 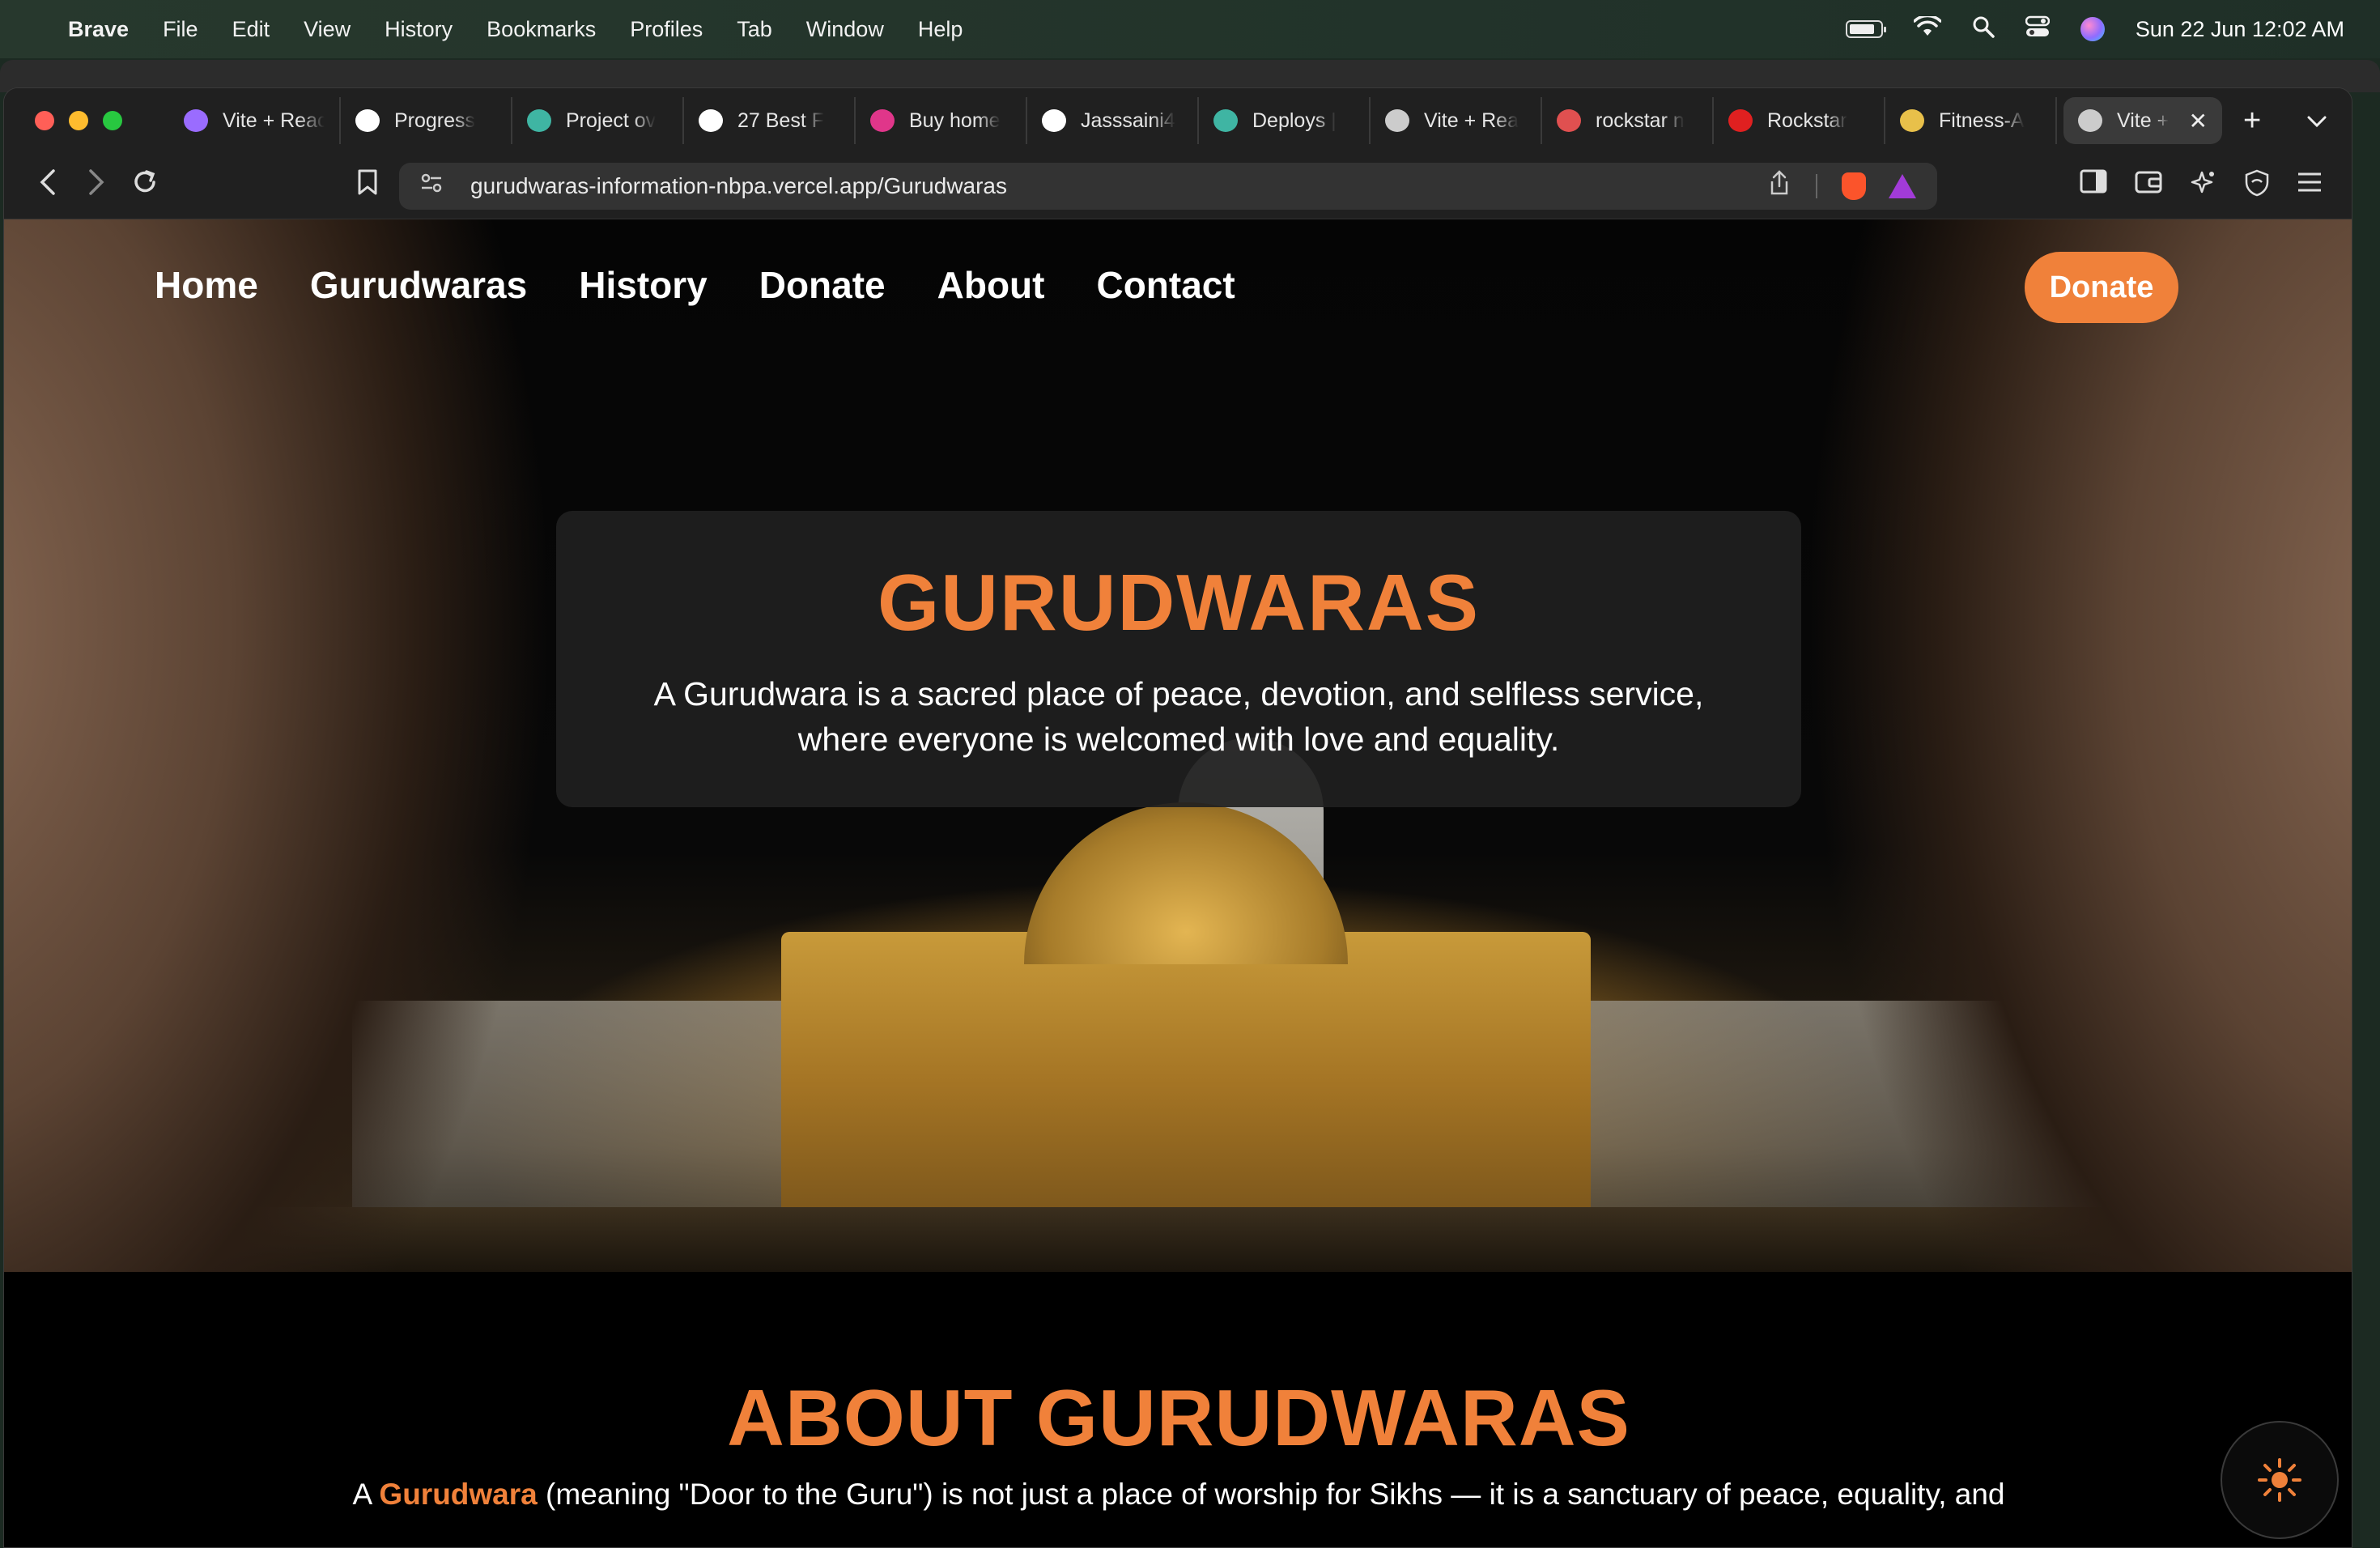 I want to click on nav-link-donate: Donate, so click(x=823, y=285).